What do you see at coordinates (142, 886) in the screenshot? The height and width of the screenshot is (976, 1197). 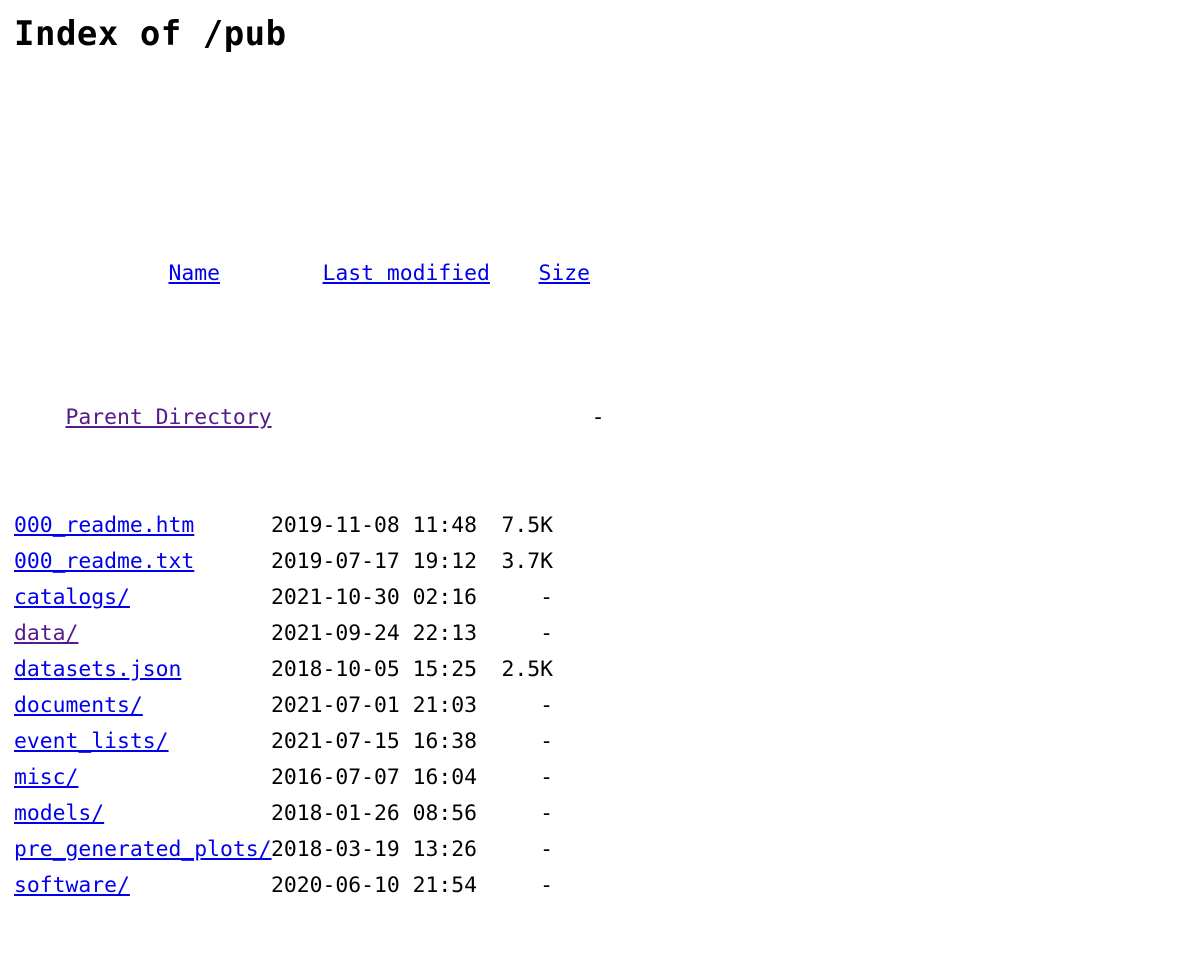 I see `file-name-cell: software/` at bounding box center [142, 886].